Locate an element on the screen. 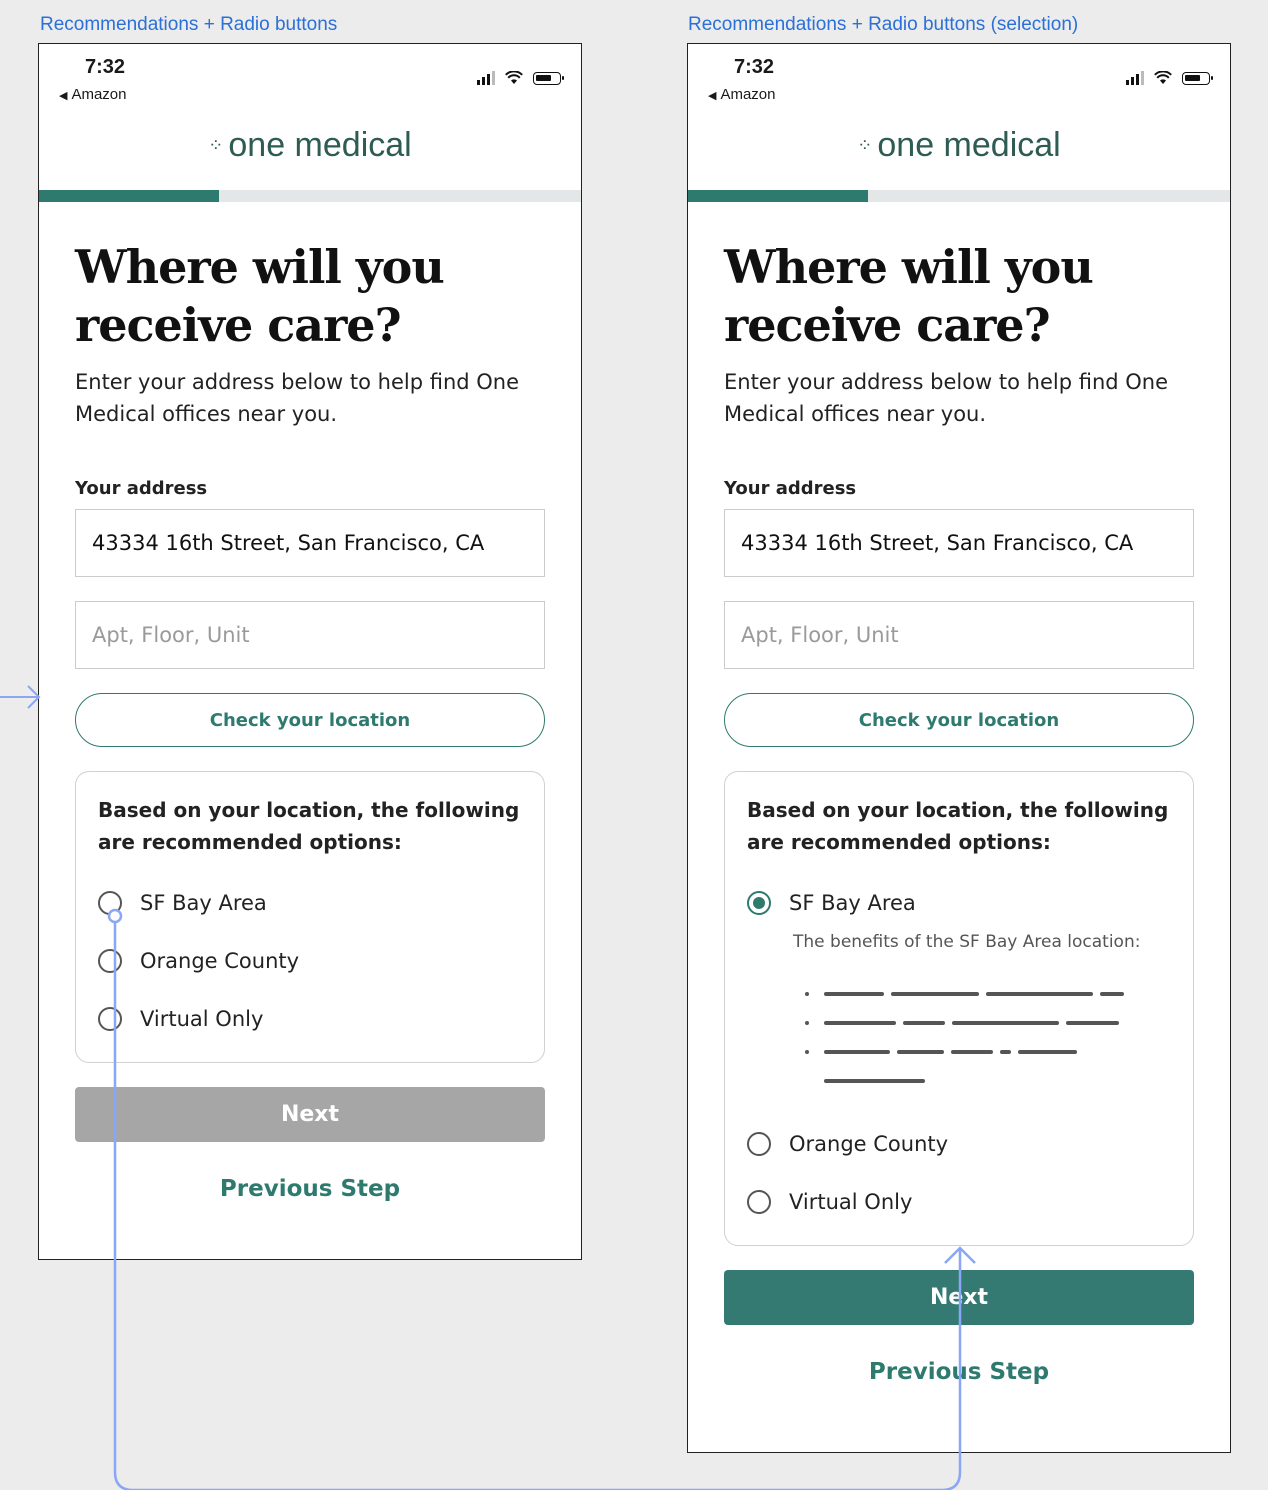  frame-label-1: Recommendations + Radio buttons is located at coordinates (189, 24).